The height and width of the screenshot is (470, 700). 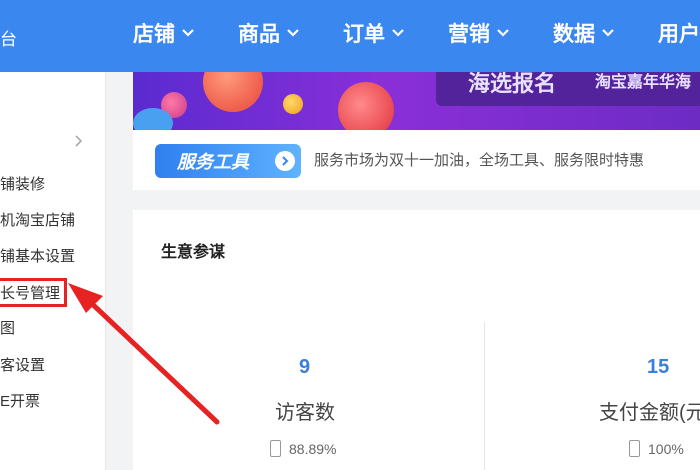 I want to click on annotation-arrow, so click(x=144, y=354).